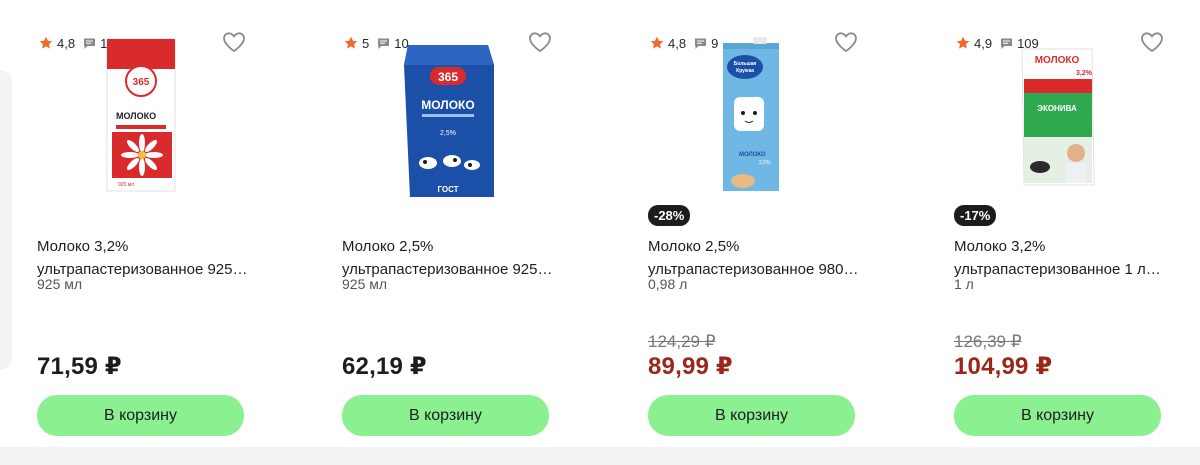  Describe the element at coordinates (988, 341) in the screenshot. I see `old-price: 126,39 ₽` at that location.